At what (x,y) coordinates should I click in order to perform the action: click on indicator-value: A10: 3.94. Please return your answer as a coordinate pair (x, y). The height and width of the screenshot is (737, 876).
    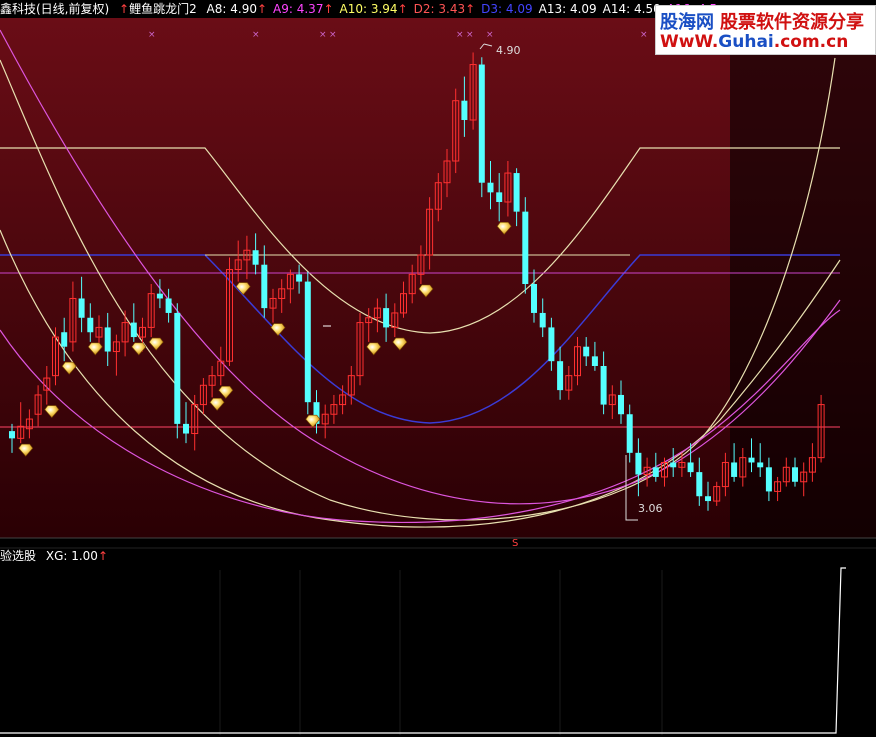
    Looking at the image, I should click on (368, 9).